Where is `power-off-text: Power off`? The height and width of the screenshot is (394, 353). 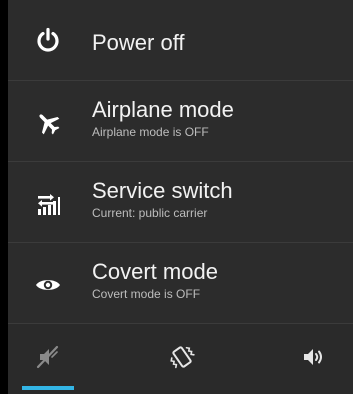
power-off-text: Power off is located at coordinates (217, 43).